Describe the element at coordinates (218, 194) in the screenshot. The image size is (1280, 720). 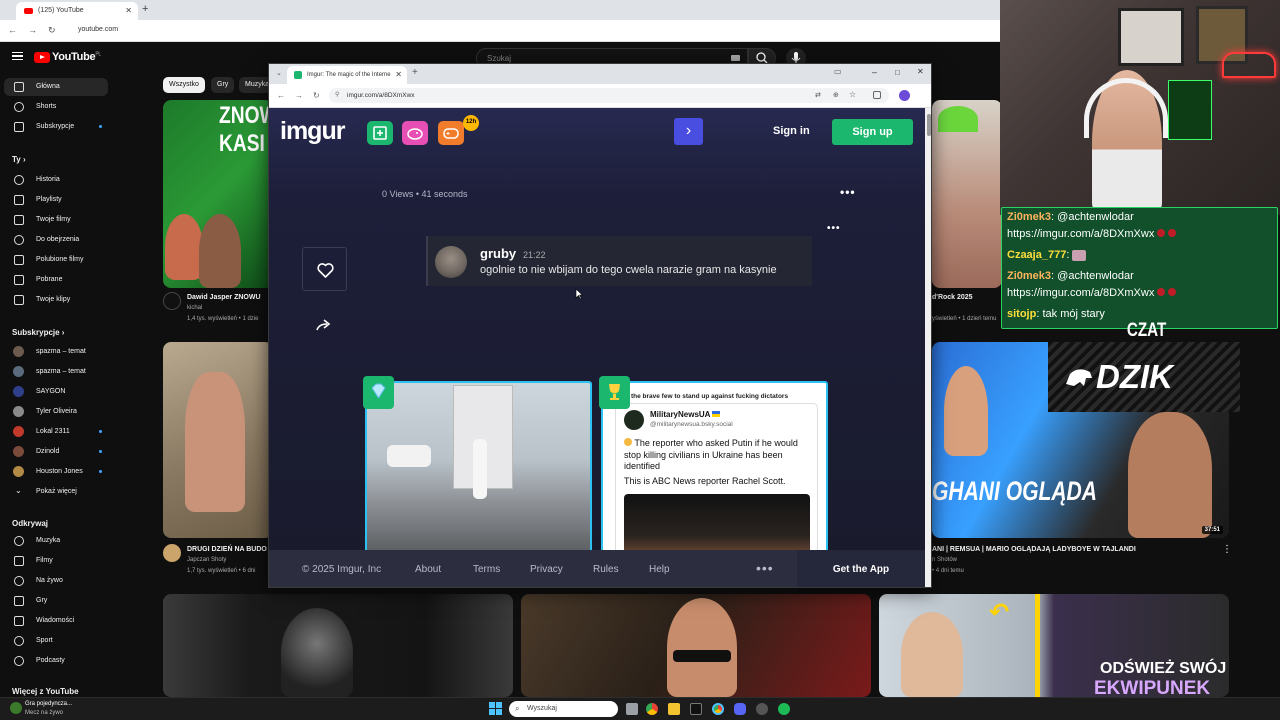
I see `video-thumbnail: ZNOW KASI` at that location.